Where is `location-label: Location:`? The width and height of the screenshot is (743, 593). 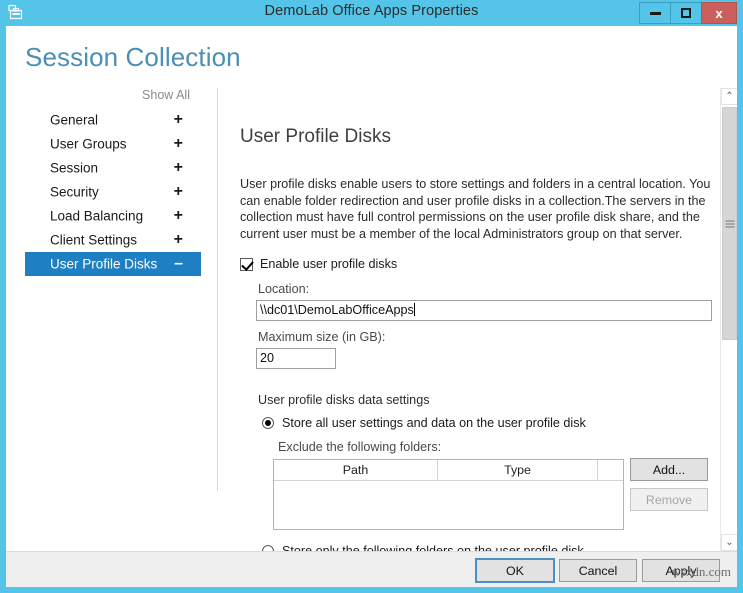
location-label: Location: is located at coordinates (284, 289).